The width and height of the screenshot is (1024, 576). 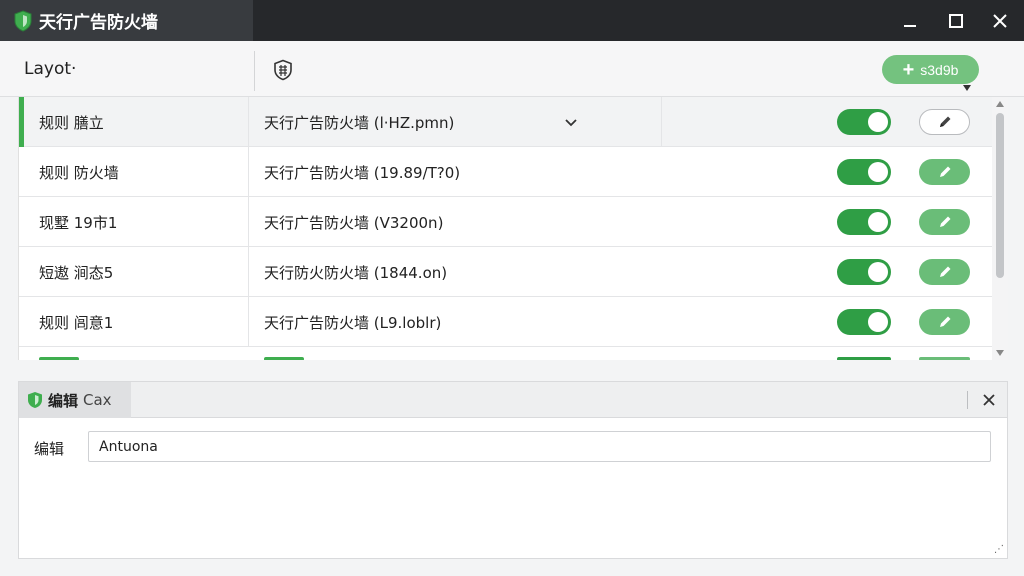 I want to click on add-dropdown-caret-icon, so click(x=967, y=88).